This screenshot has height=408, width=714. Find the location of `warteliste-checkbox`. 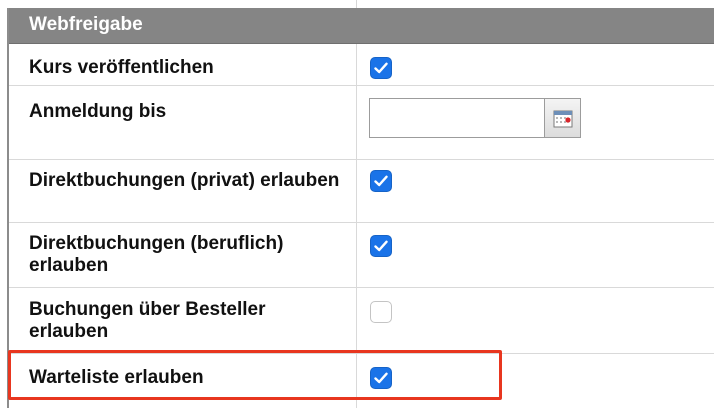

warteliste-checkbox is located at coordinates (381, 378).